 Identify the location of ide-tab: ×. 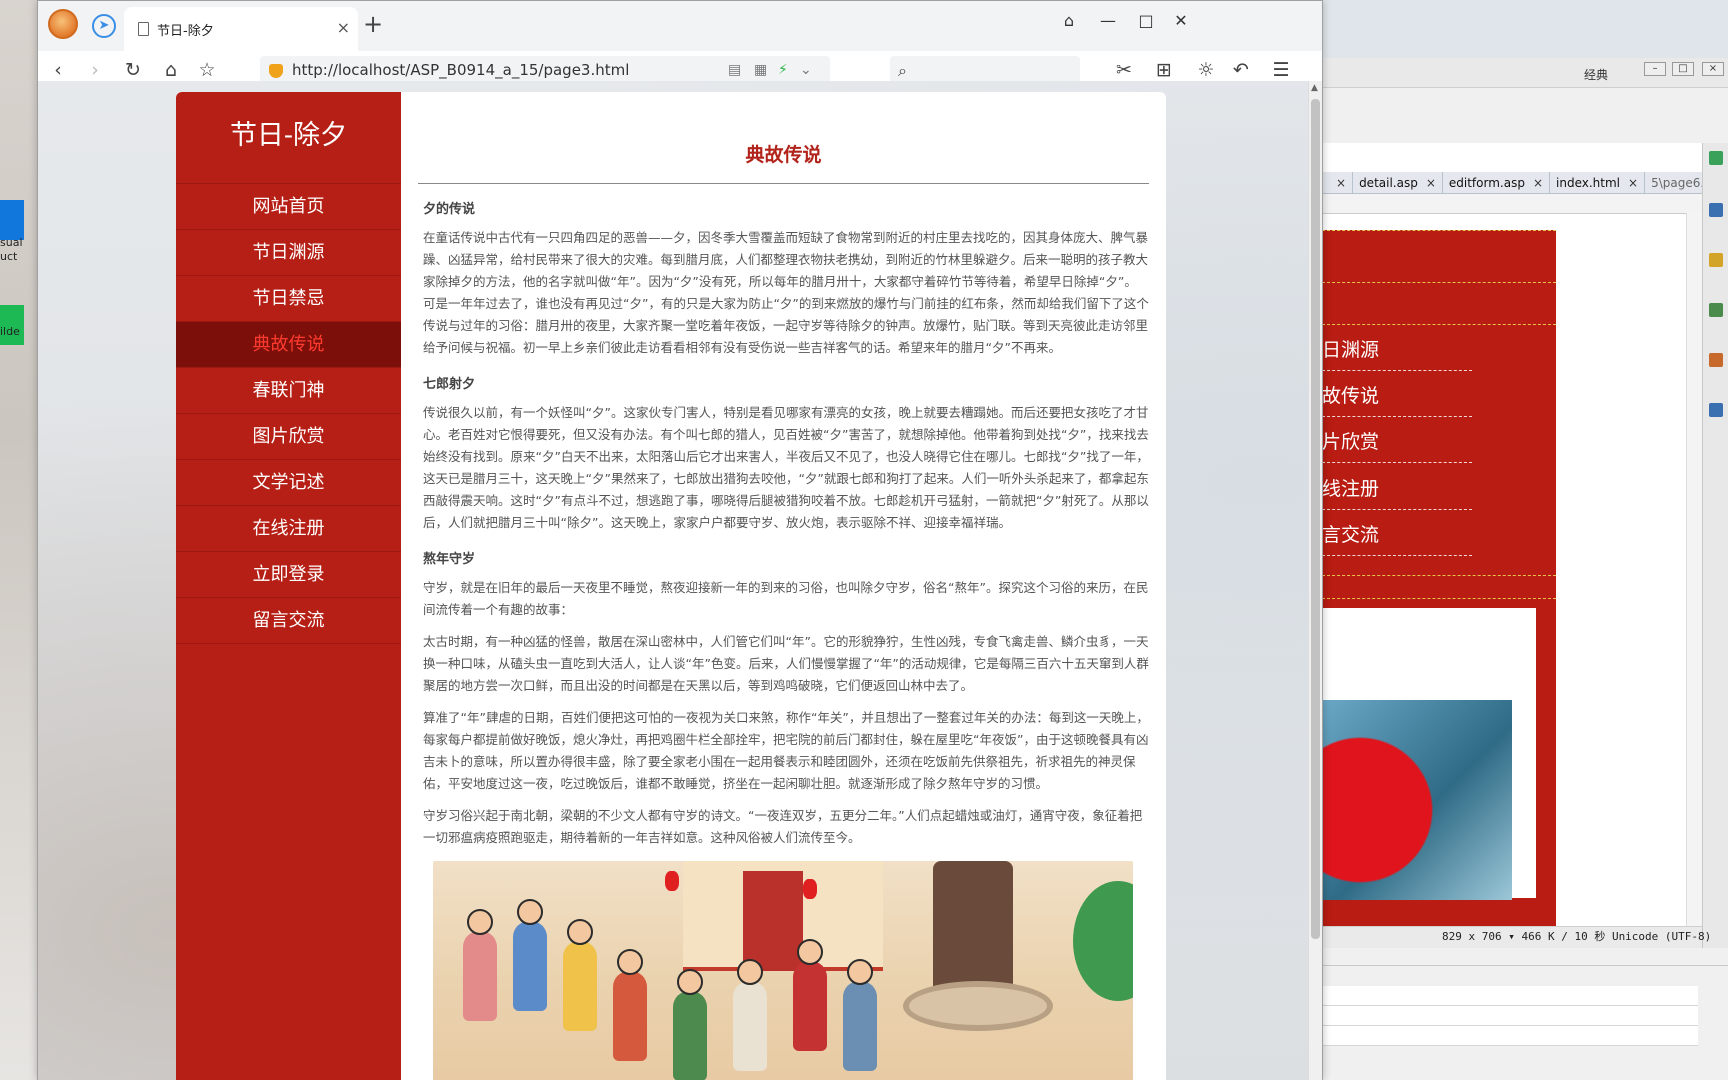
(1338, 182).